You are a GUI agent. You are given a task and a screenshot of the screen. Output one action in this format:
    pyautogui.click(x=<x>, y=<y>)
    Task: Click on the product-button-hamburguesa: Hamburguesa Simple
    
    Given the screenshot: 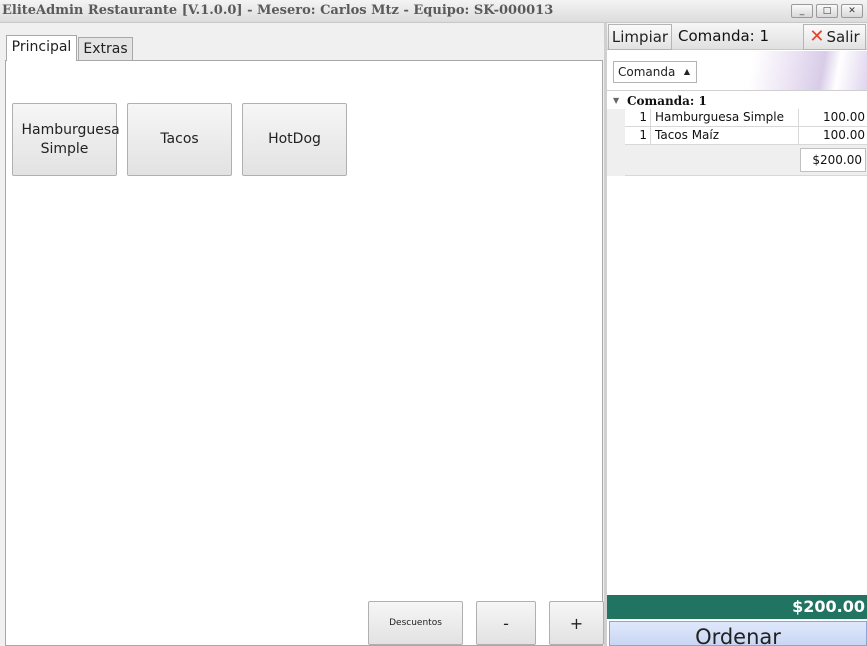 What is the action you would take?
    pyautogui.click(x=66, y=139)
    